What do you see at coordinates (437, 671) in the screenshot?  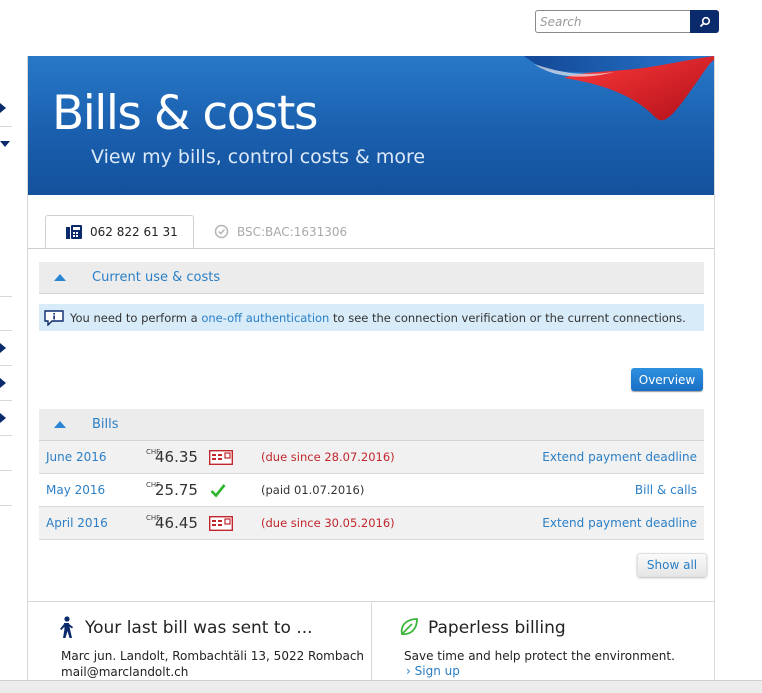 I see `sign-up-label: Sign up` at bounding box center [437, 671].